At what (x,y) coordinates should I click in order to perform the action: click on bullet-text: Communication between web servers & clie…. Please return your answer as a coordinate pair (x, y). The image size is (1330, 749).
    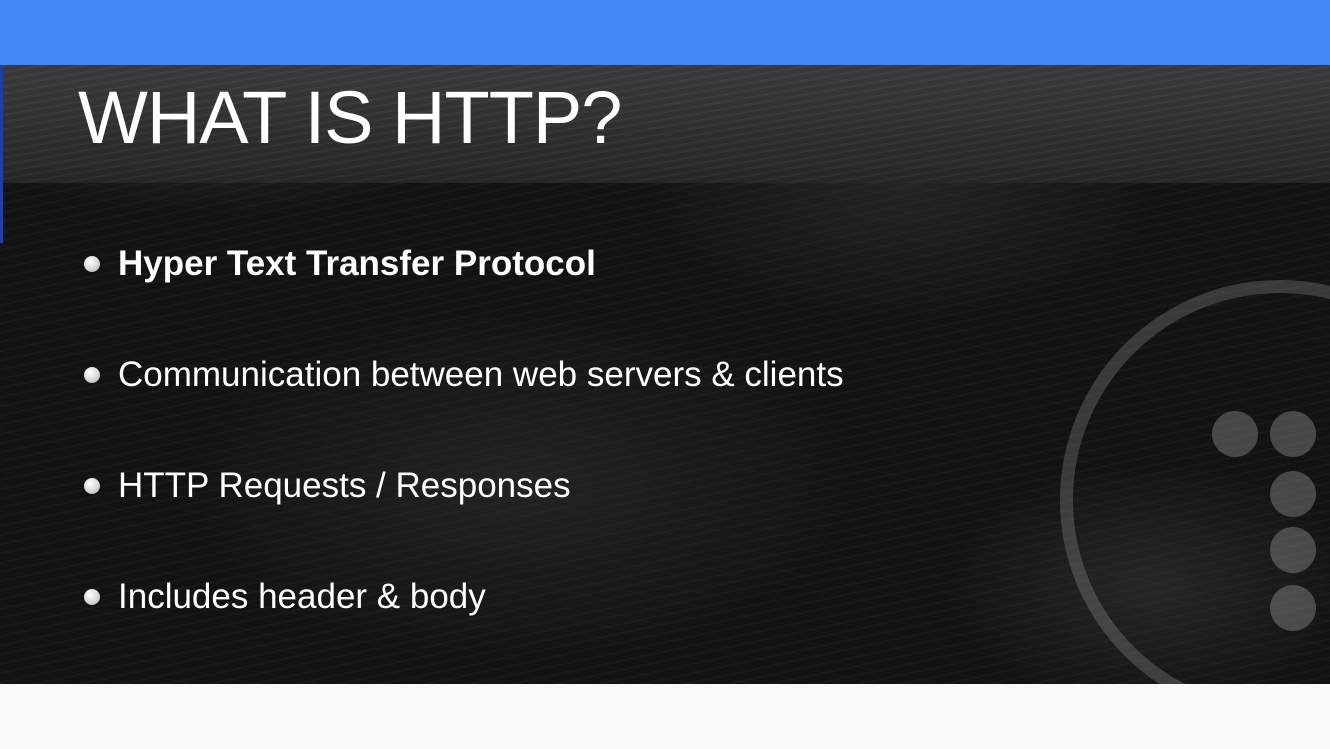
    Looking at the image, I should click on (481, 374).